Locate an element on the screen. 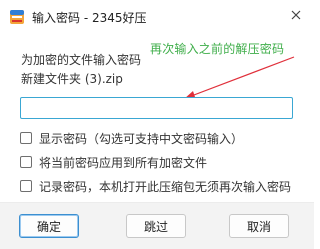 The height and width of the screenshot is (249, 320). close-icon is located at coordinates (296, 16).